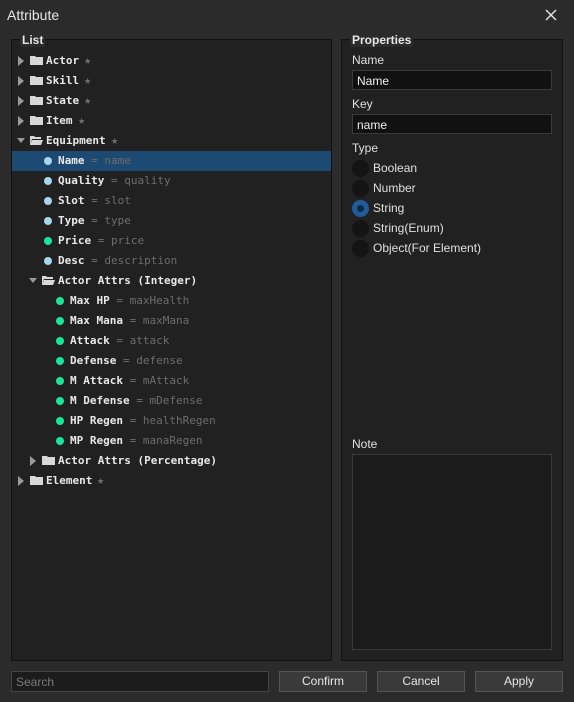 The image size is (574, 702). What do you see at coordinates (388, 208) in the screenshot?
I see `type-radio-label: String` at bounding box center [388, 208].